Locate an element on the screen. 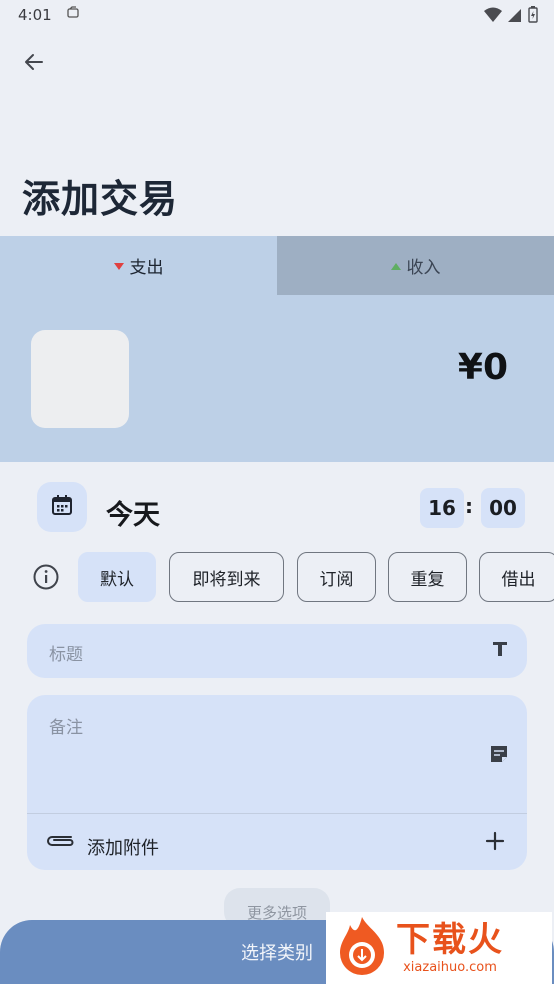 The width and height of the screenshot is (554, 984). battery-icon is located at coordinates (533, 16).